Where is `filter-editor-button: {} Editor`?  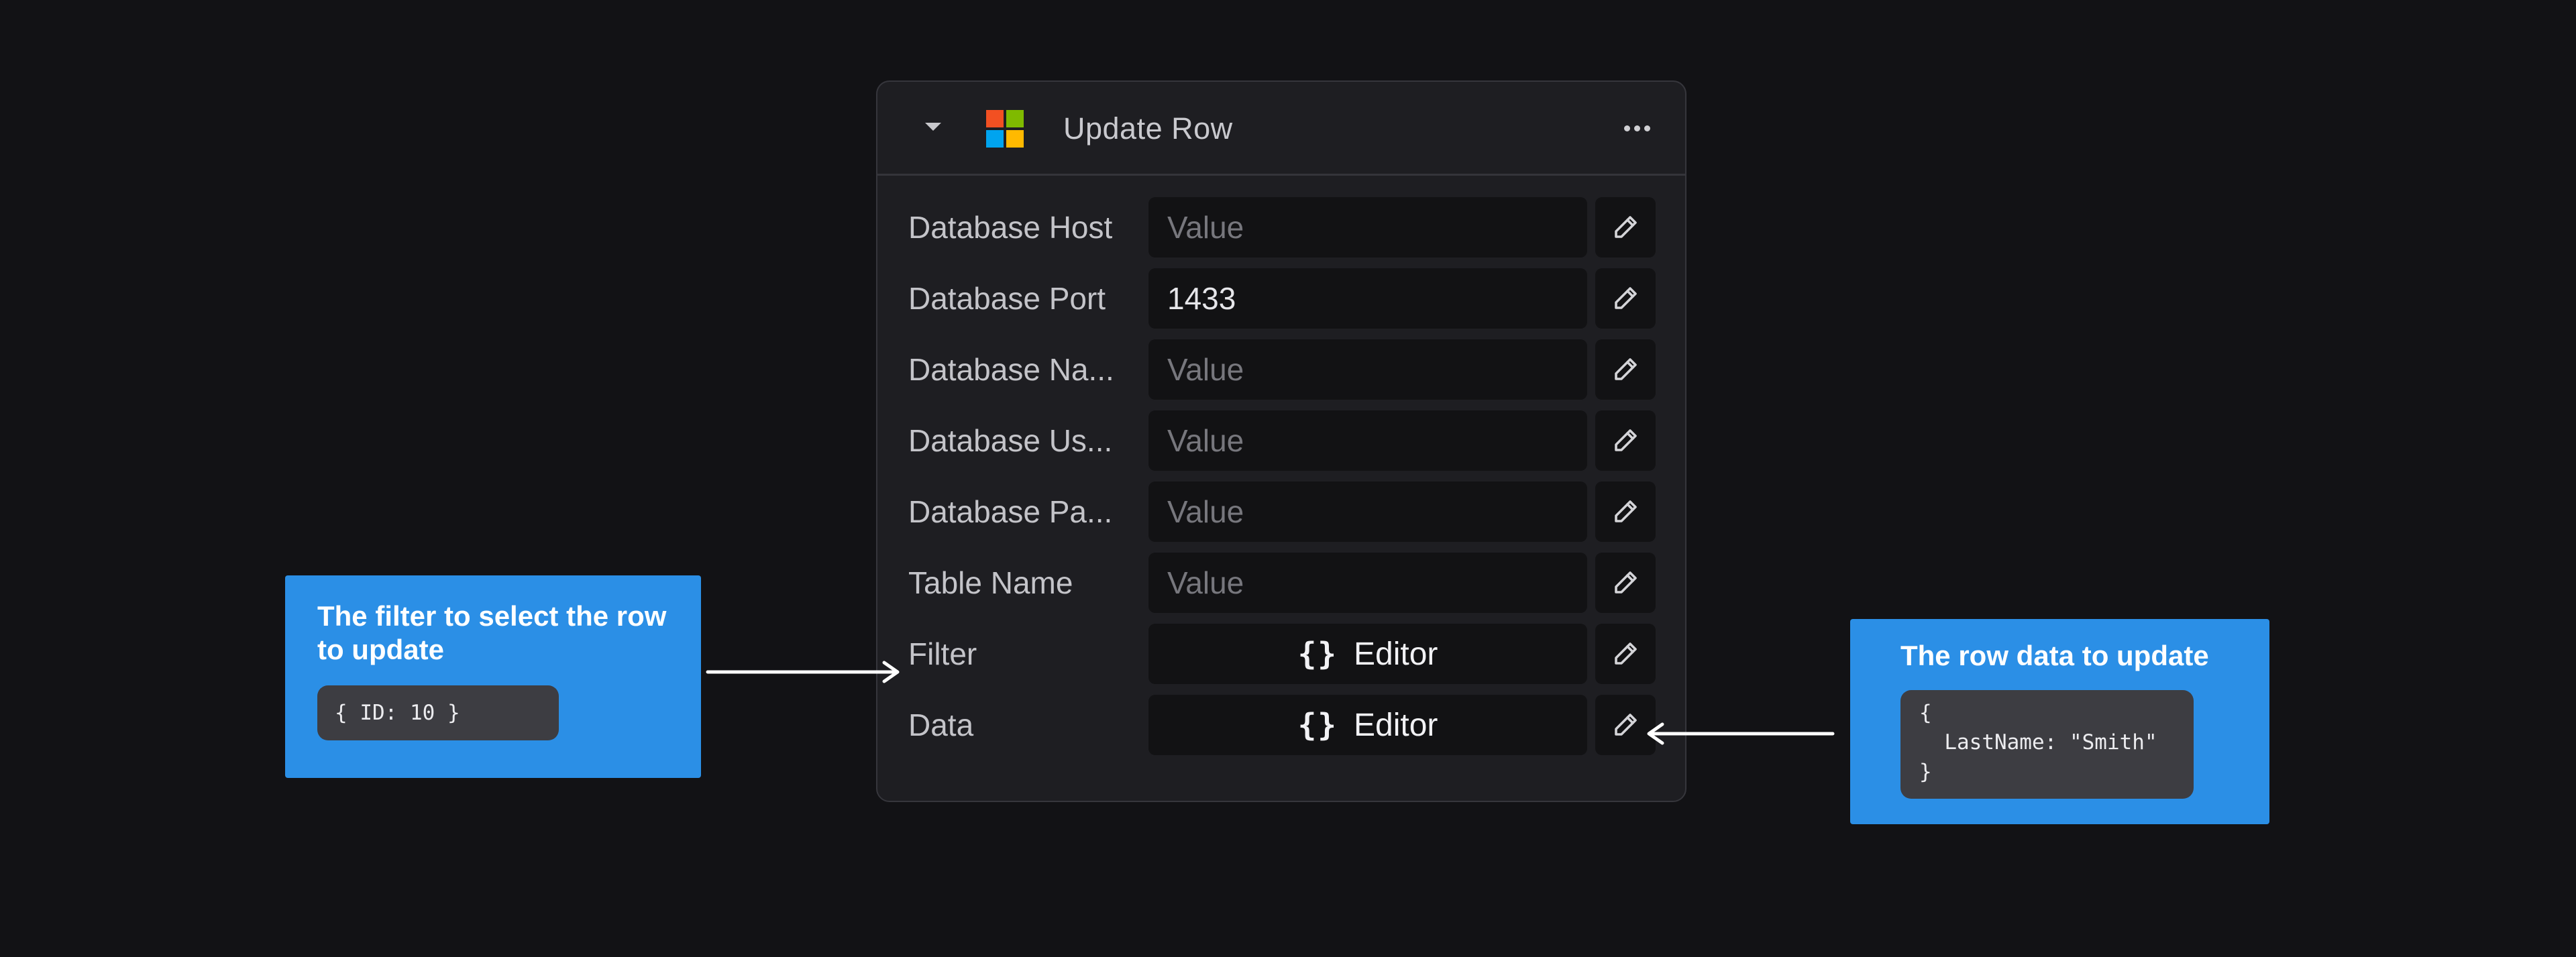 filter-editor-button: {} Editor is located at coordinates (1367, 654).